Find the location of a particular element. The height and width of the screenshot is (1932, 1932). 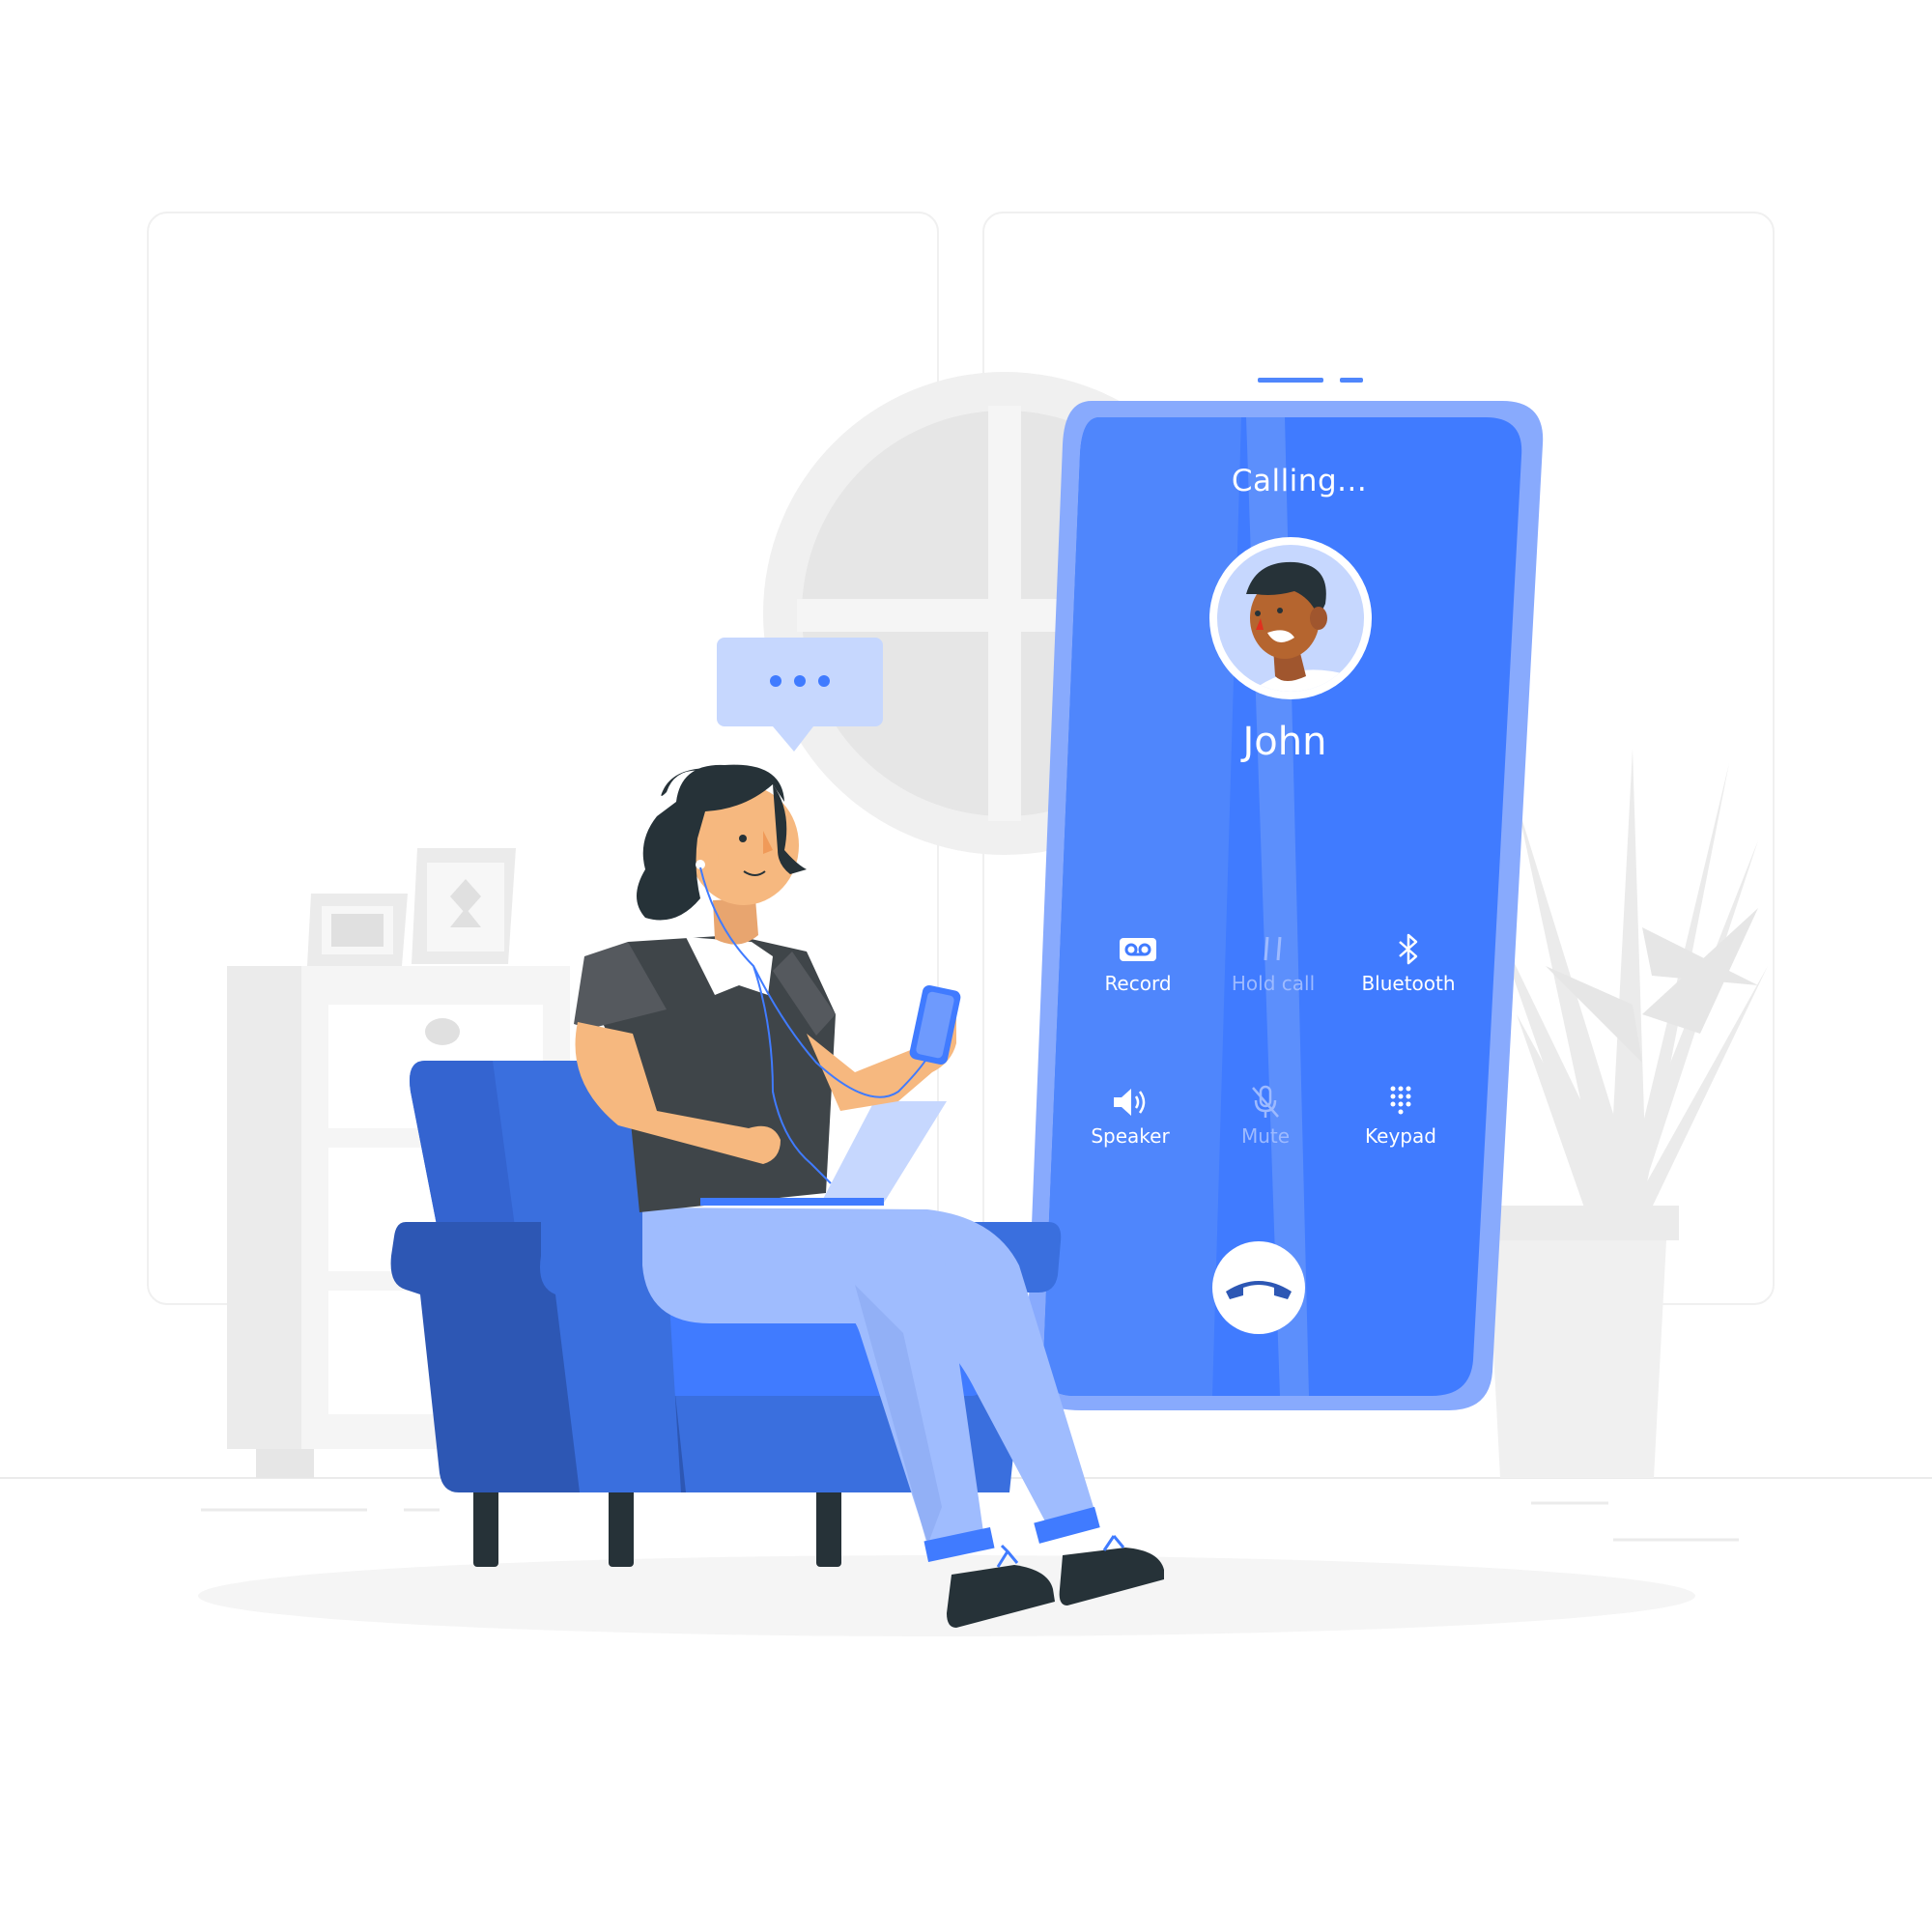

pause-icon is located at coordinates (1273, 948).